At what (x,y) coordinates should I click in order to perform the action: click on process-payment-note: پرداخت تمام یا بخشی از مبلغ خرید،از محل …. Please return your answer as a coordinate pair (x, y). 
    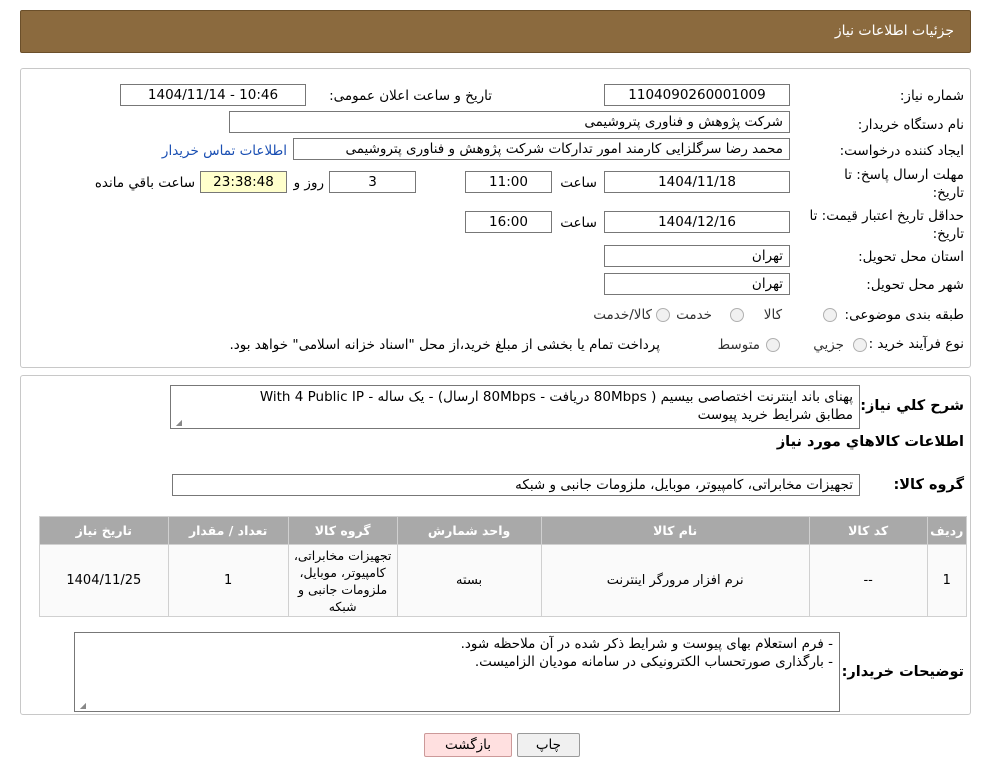
    Looking at the image, I should click on (444, 345).